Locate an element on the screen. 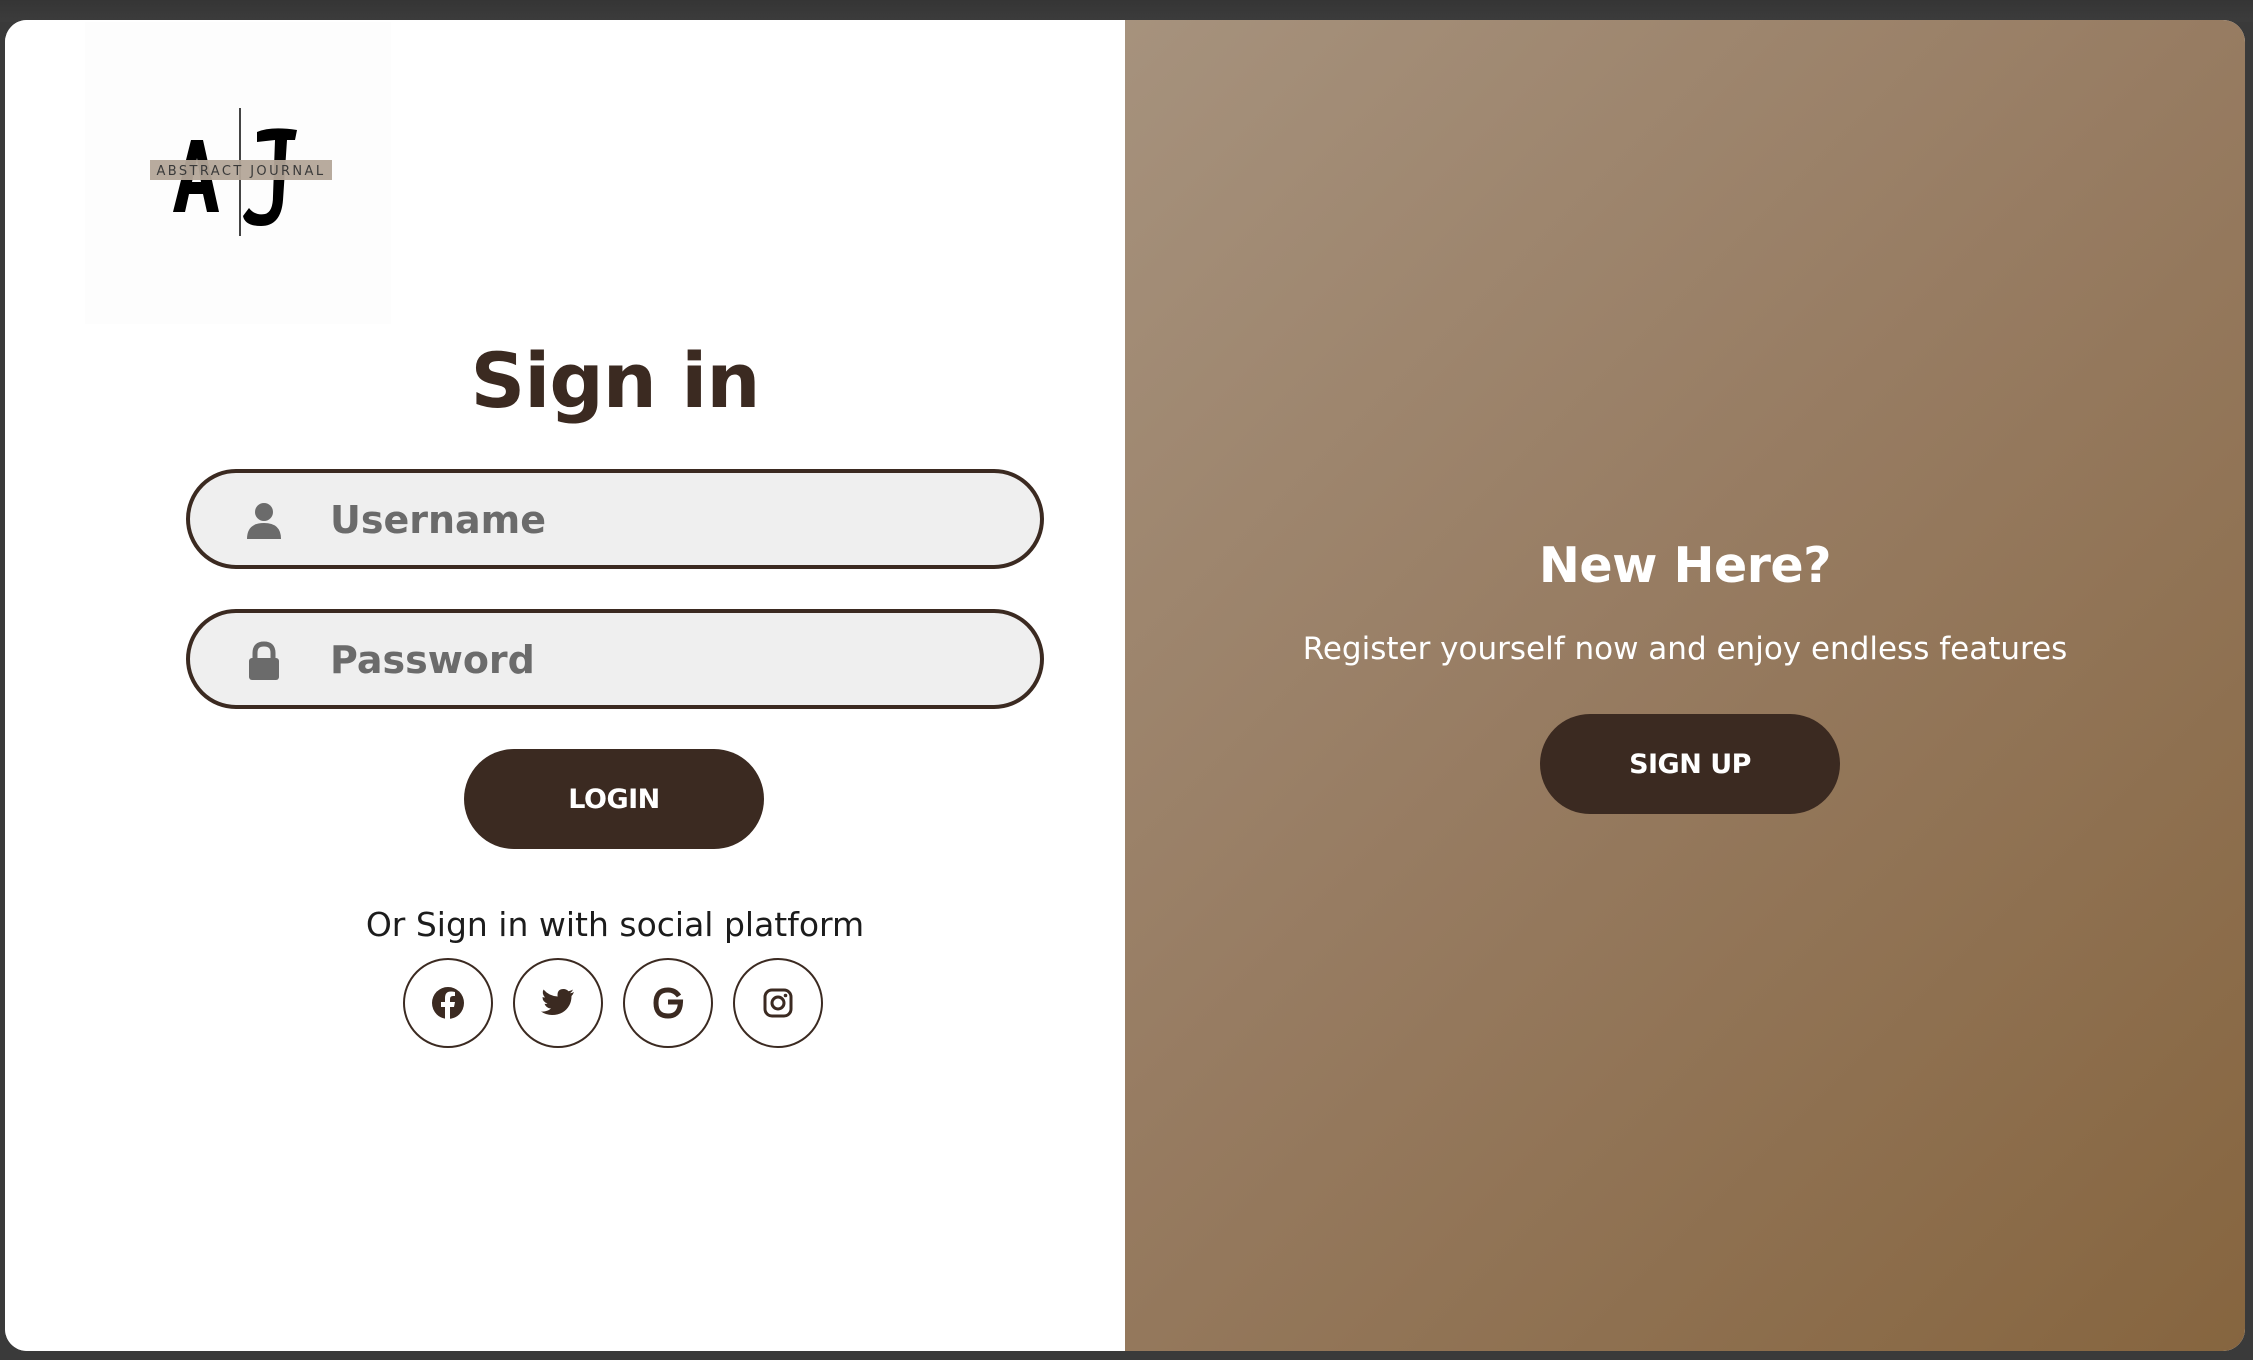 The image size is (2253, 1360). username-input is located at coordinates (675, 520).